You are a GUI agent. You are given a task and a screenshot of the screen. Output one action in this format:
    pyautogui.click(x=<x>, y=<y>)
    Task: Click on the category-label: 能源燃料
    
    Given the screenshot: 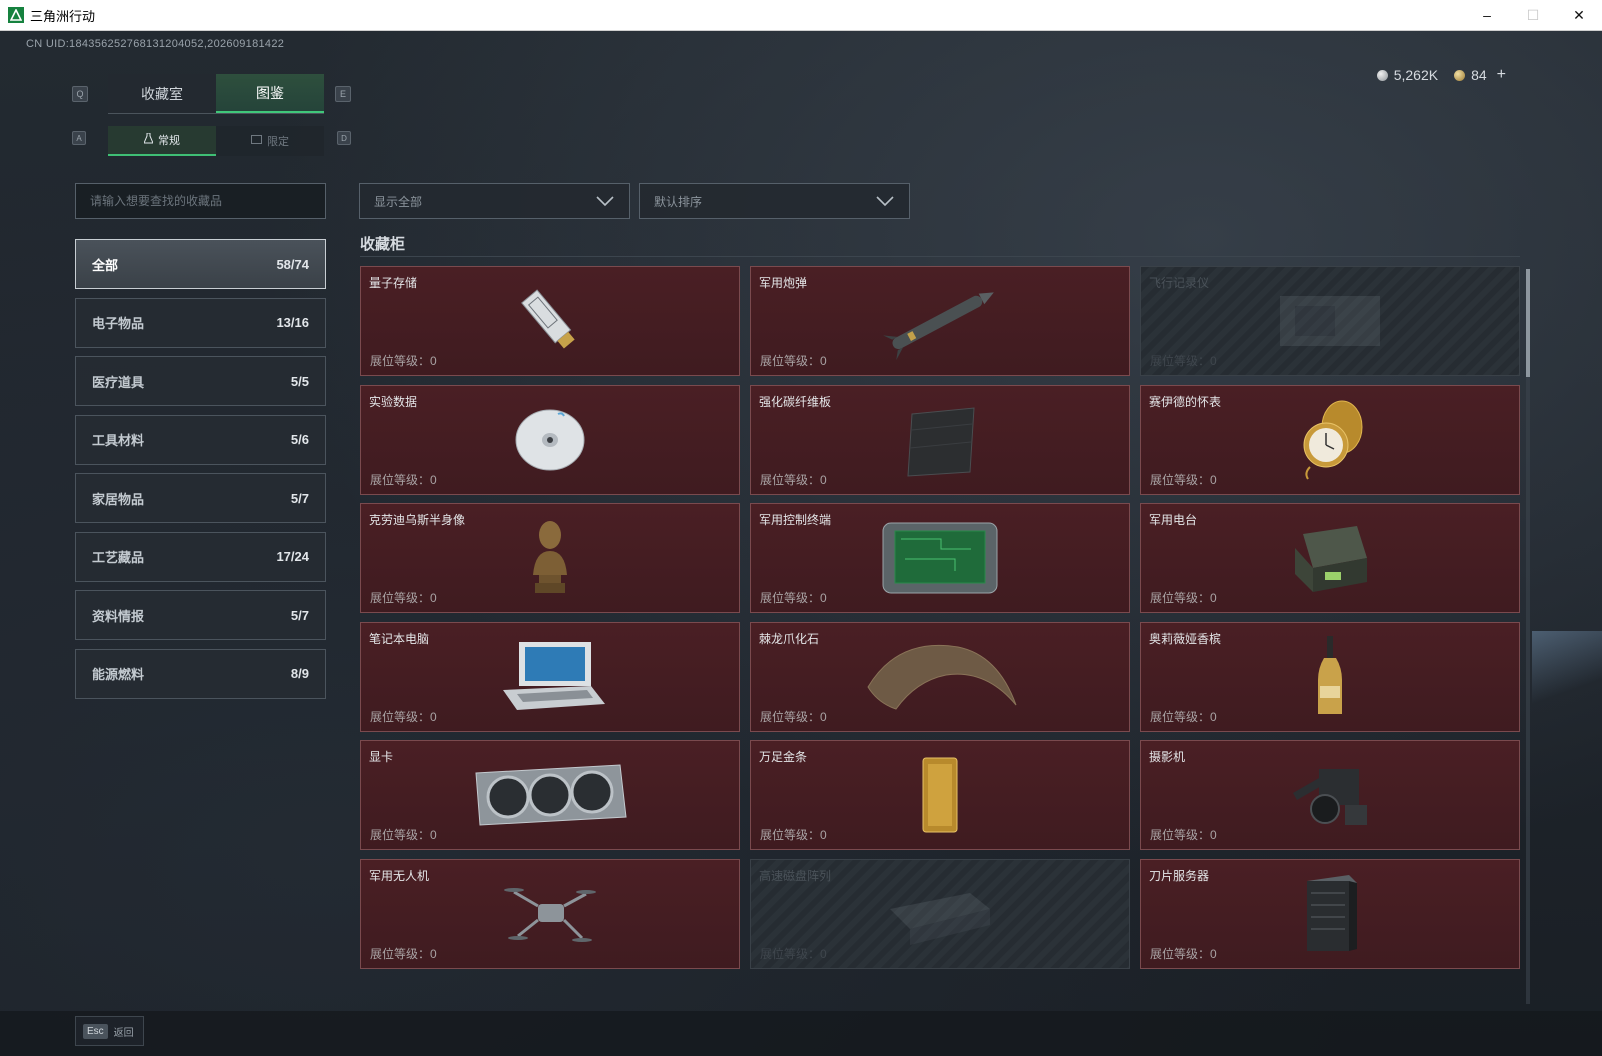 What is the action you would take?
    pyautogui.click(x=118, y=674)
    